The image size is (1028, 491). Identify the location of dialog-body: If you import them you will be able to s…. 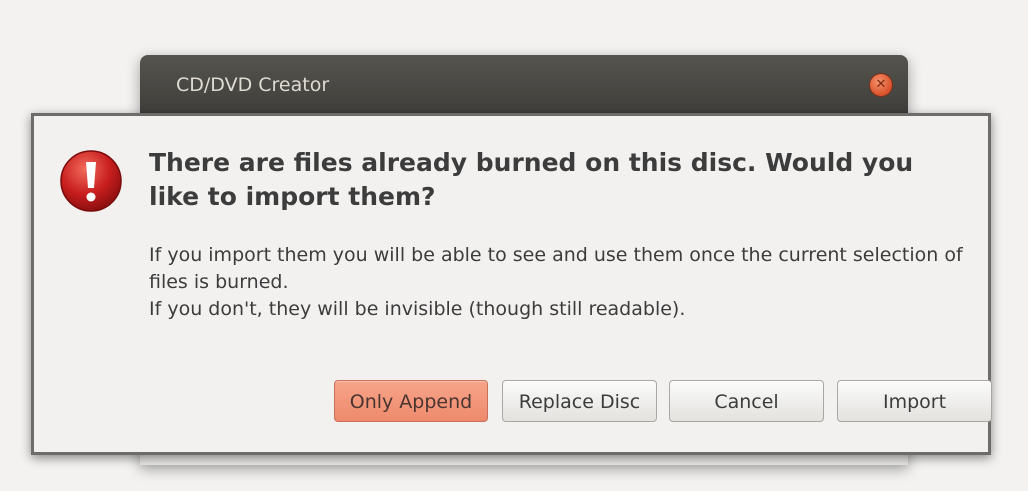
(564, 282).